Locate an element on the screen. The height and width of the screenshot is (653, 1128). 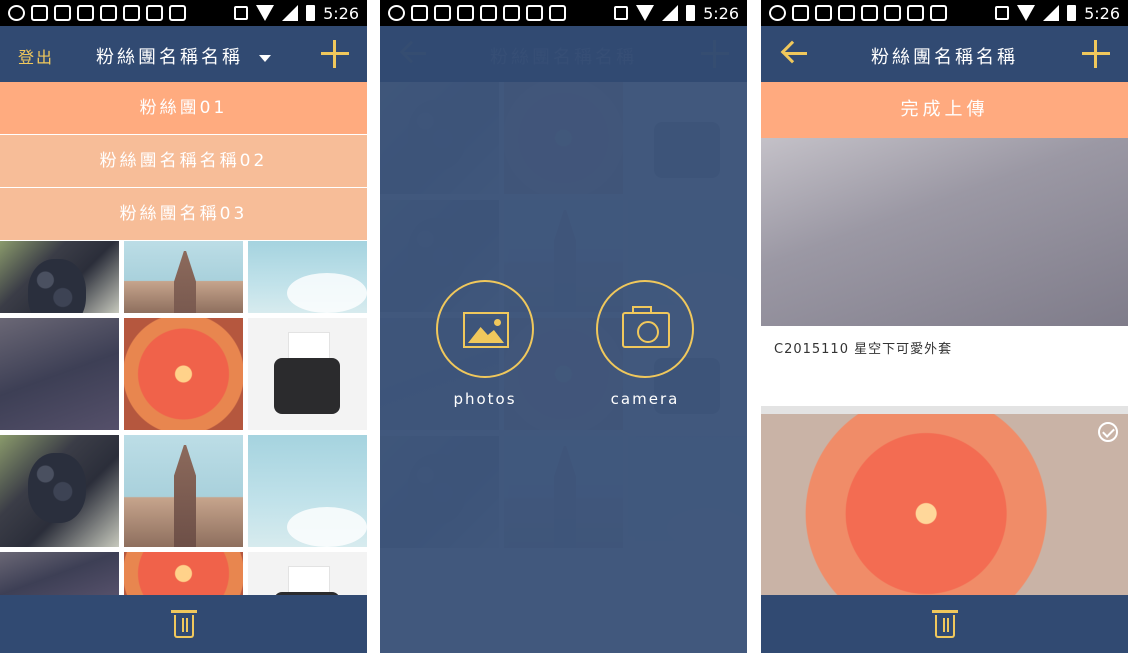
camera-button is located at coordinates (645, 329).